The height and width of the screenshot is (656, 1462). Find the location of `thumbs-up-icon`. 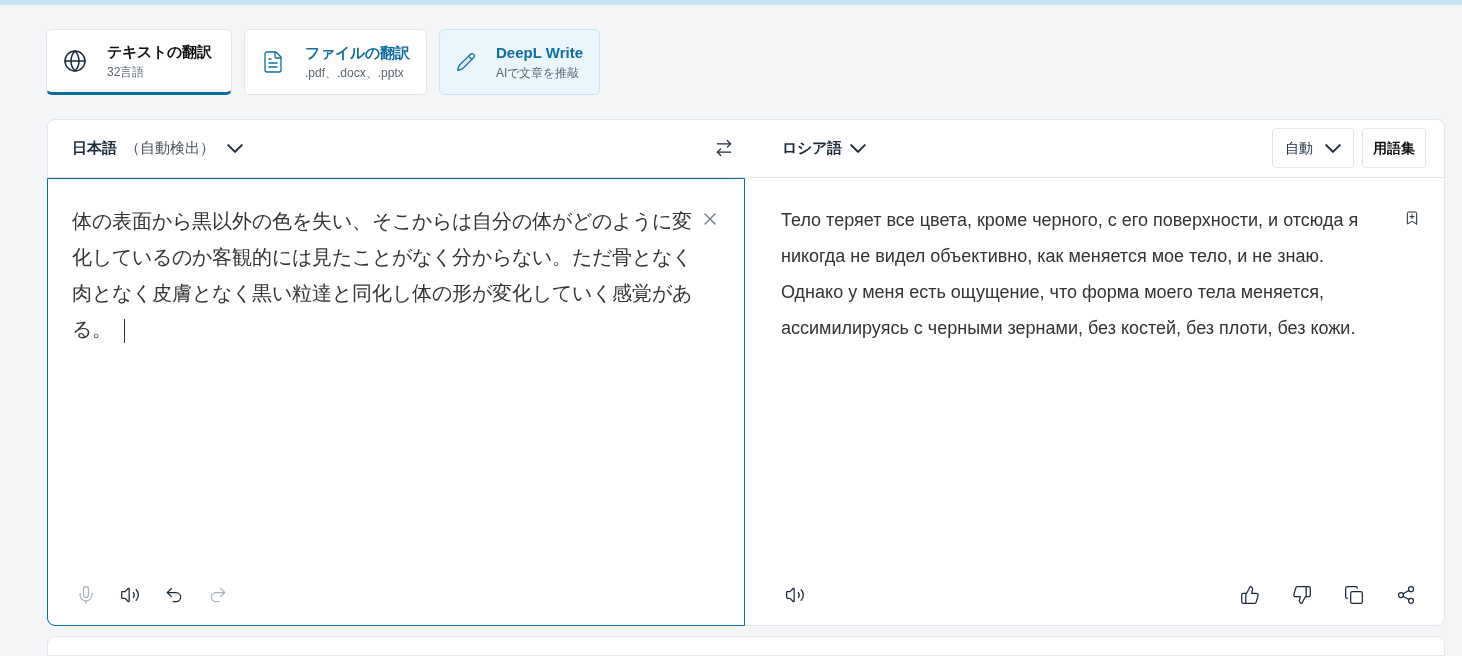

thumbs-up-icon is located at coordinates (1250, 595).